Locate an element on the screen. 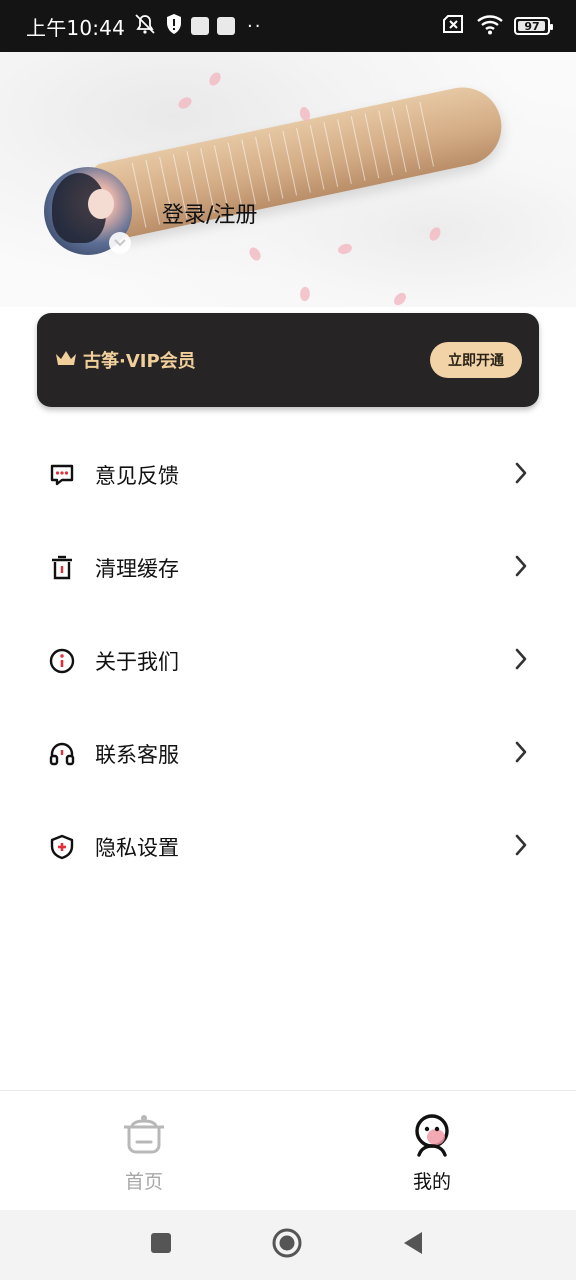 Image resolution: width=576 pixels, height=1280 pixels. menu-label: 清理缓存 is located at coordinates (137, 568).